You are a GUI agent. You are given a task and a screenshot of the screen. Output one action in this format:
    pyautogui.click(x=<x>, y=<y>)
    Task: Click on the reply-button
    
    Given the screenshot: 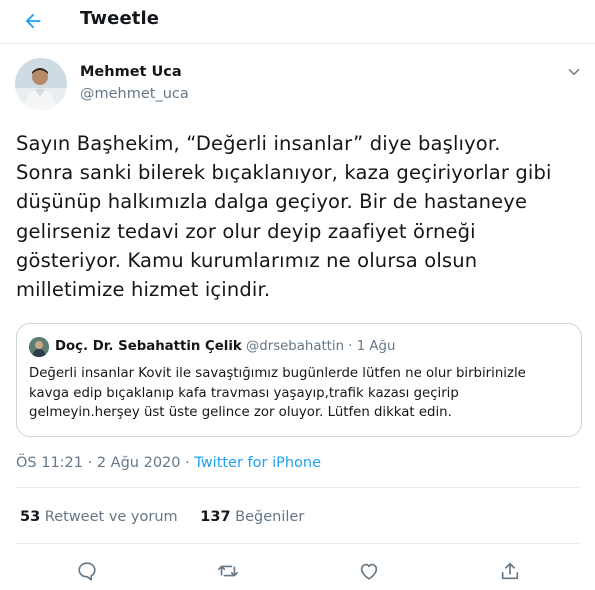 What is the action you would take?
    pyautogui.click(x=87, y=571)
    